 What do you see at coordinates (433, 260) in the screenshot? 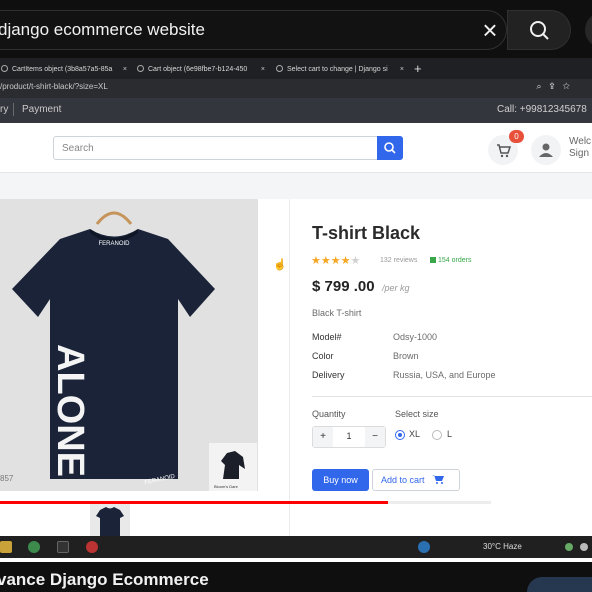
I see `check-icon` at bounding box center [433, 260].